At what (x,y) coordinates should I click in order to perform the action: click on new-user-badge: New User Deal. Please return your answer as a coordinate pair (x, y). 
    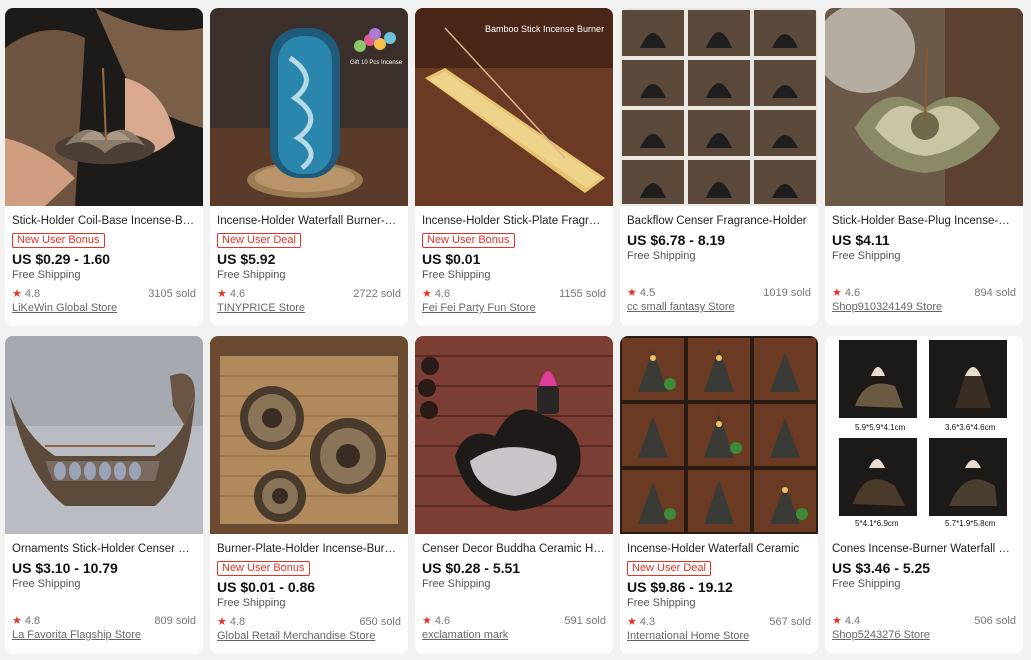
    Looking at the image, I should click on (669, 568).